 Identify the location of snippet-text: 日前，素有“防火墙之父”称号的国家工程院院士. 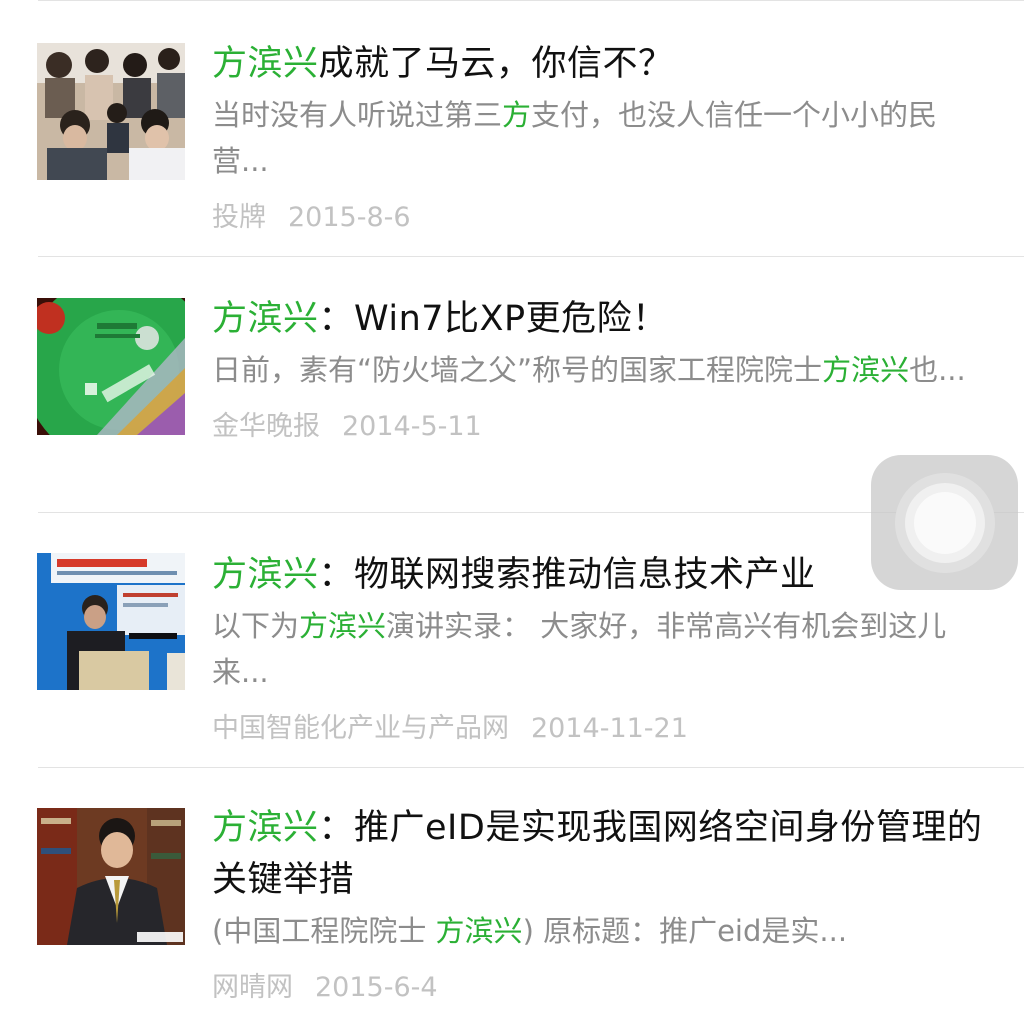
(517, 370).